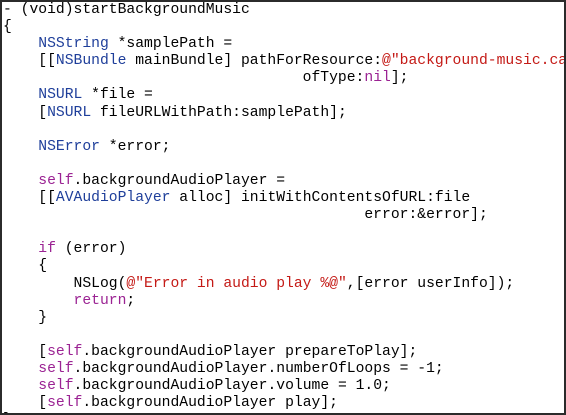  What do you see at coordinates (399, 78) in the screenshot?
I see `code-text: ];` at bounding box center [399, 78].